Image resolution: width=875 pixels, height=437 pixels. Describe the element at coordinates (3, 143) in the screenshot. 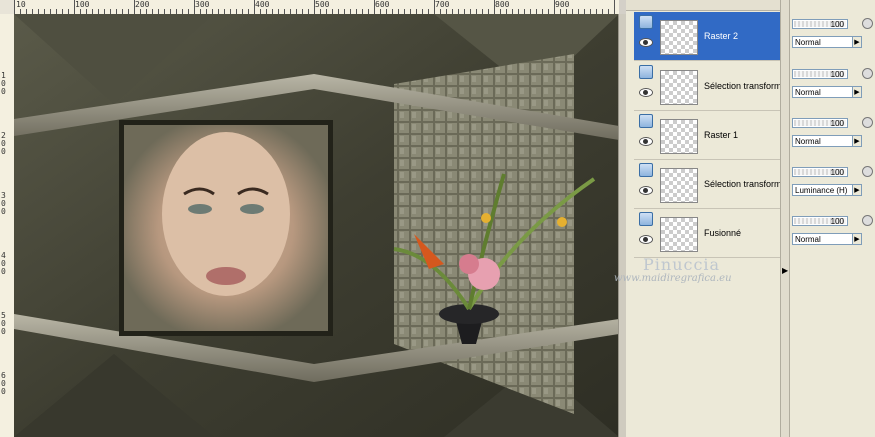

I see `ruler-label: 2 0 0` at that location.